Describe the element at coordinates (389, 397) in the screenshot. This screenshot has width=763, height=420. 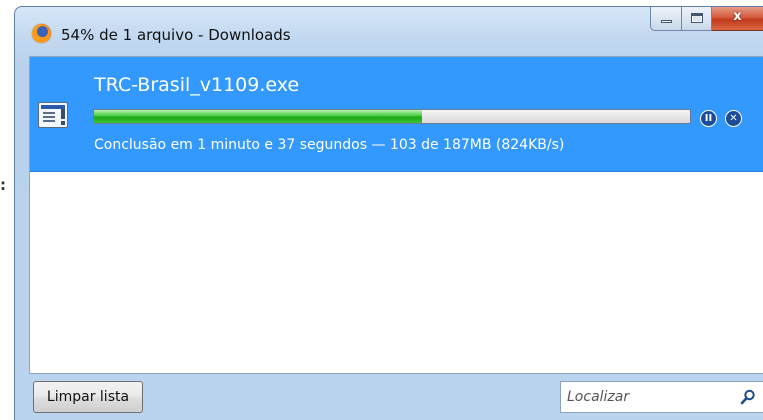
I see `bottom-toolbar: Limpar lista` at that location.